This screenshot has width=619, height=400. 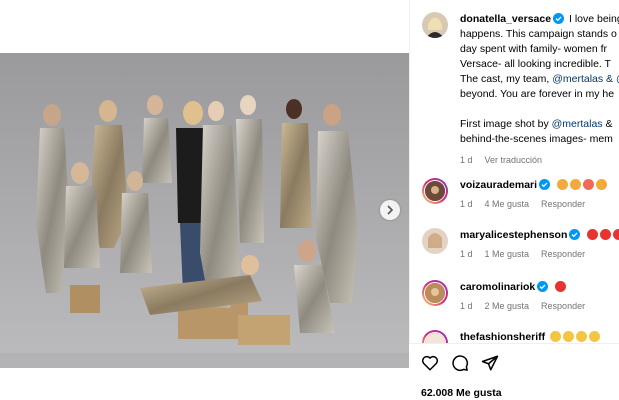 I want to click on heart-icon, so click(x=430, y=363).